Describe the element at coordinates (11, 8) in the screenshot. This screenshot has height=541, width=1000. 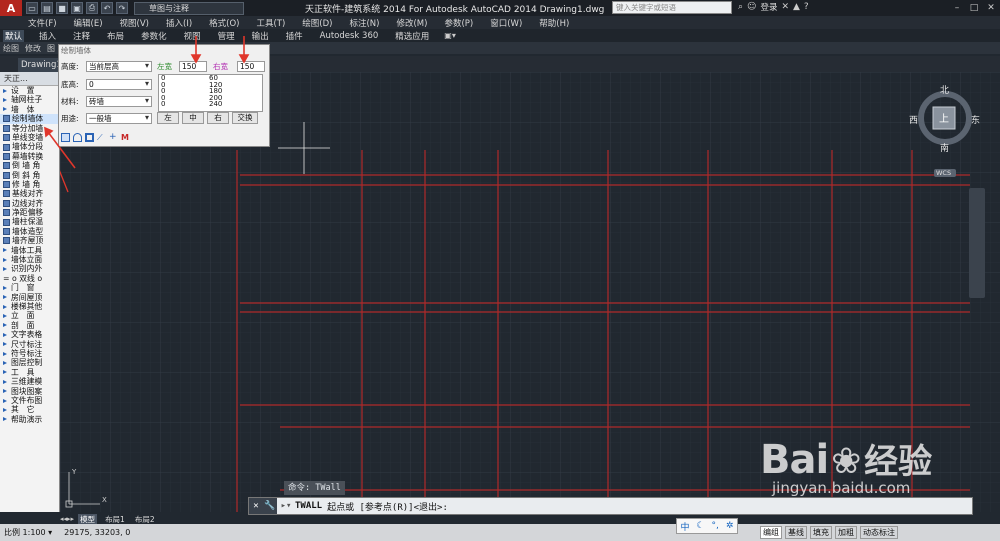
I see `app-menu-button: A` at that location.